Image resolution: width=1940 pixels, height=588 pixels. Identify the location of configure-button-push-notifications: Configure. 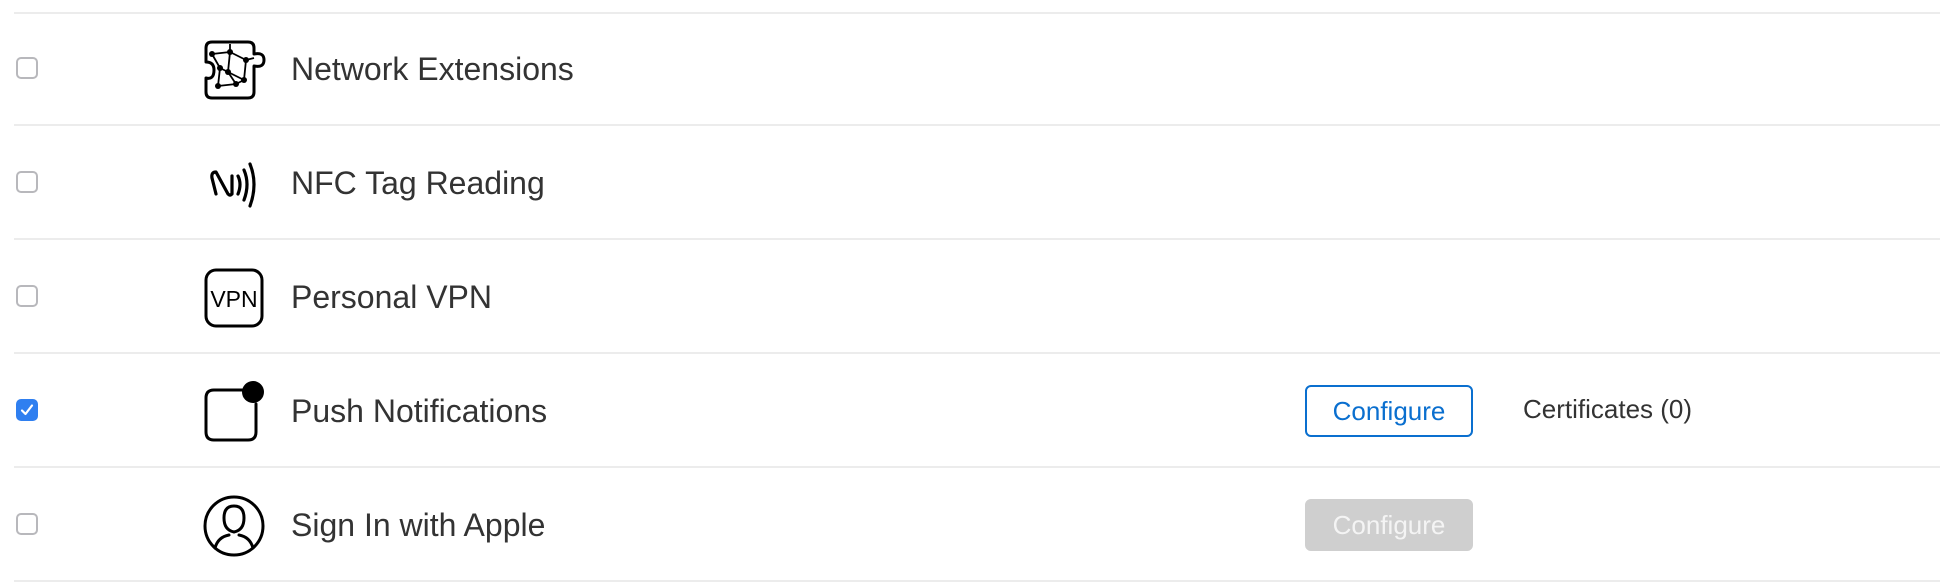
(1389, 411).